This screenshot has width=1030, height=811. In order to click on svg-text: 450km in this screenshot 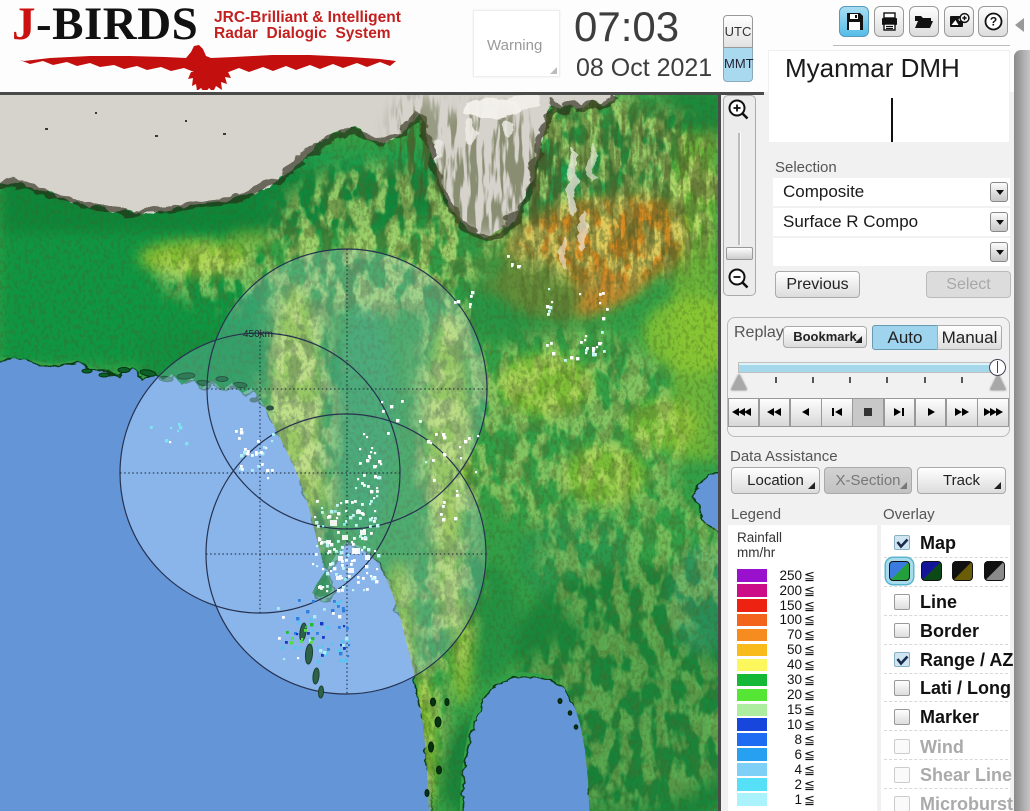, I will do `click(258, 334)`.